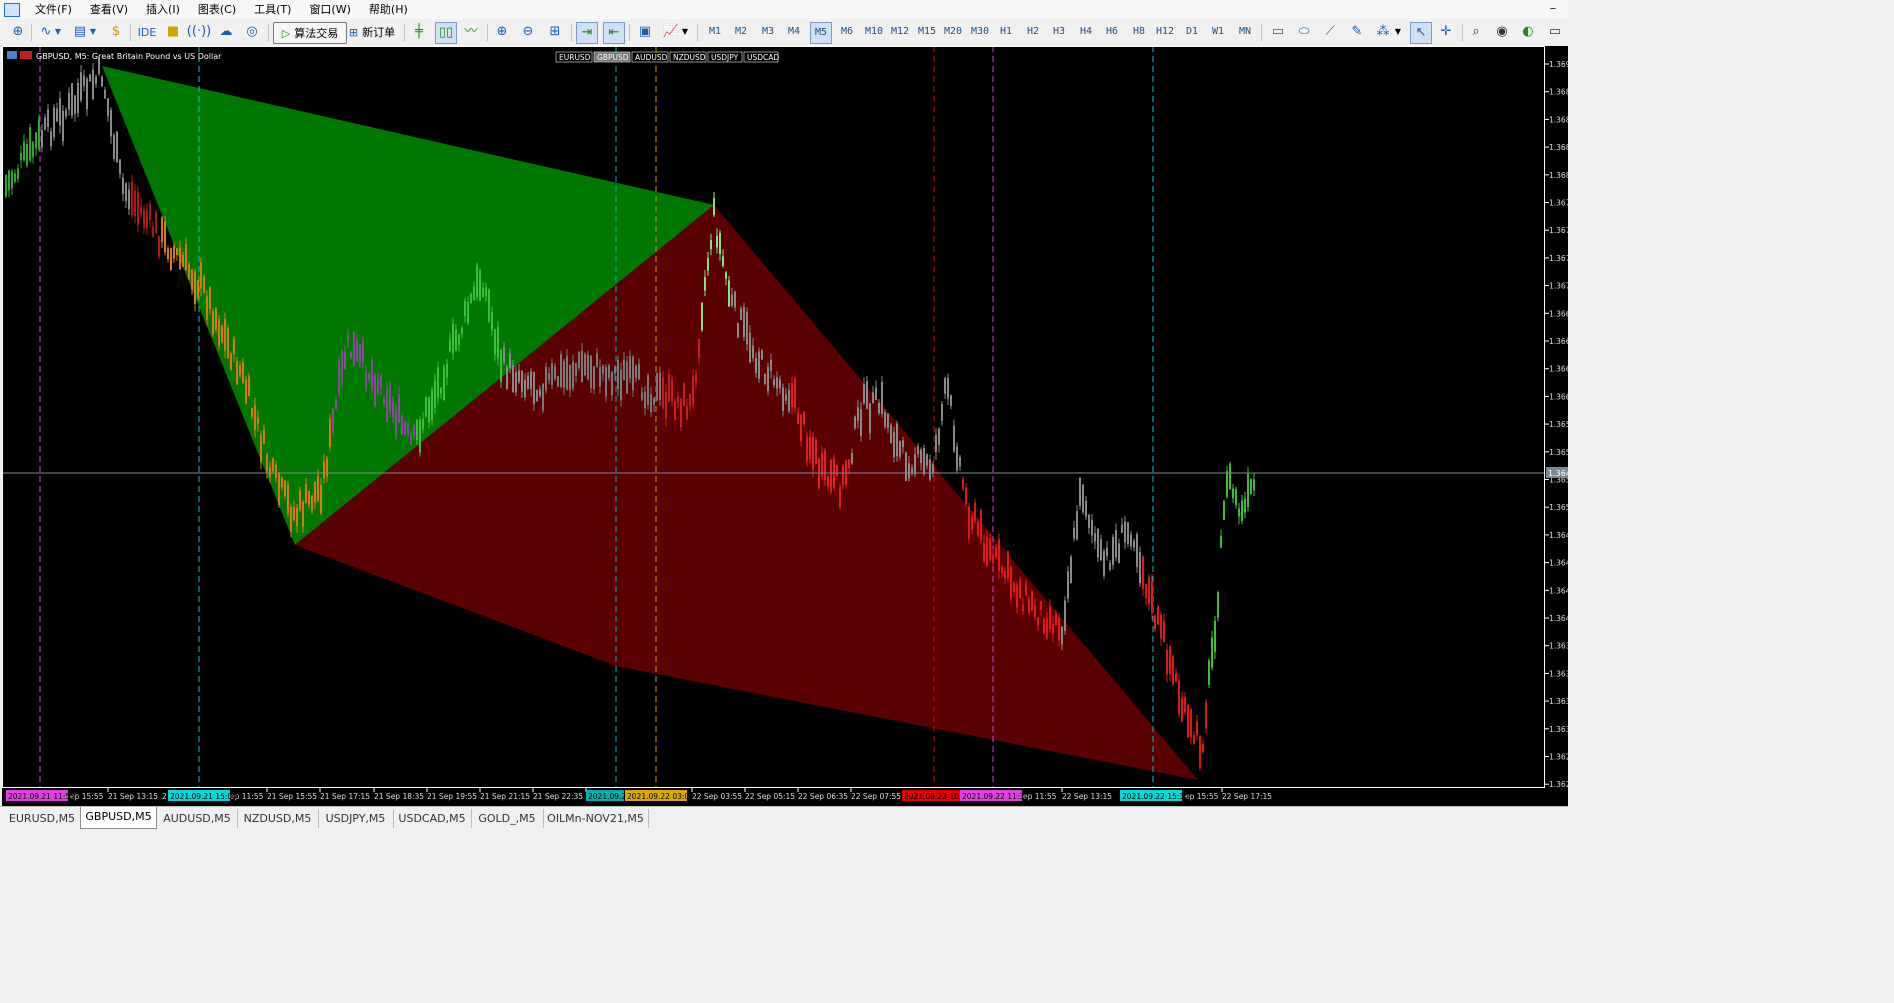  I want to click on search-icon: ⌕, so click(1476, 32).